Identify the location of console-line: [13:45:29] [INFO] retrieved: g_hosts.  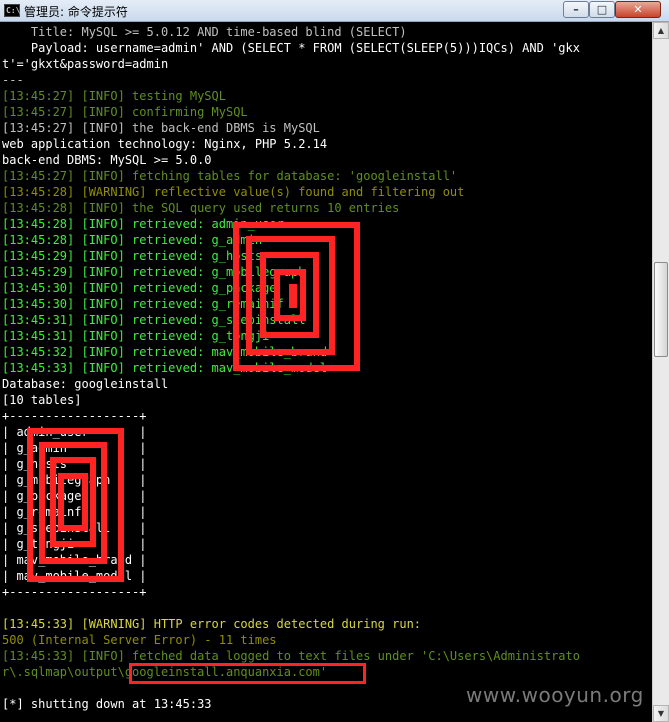
(132, 256).